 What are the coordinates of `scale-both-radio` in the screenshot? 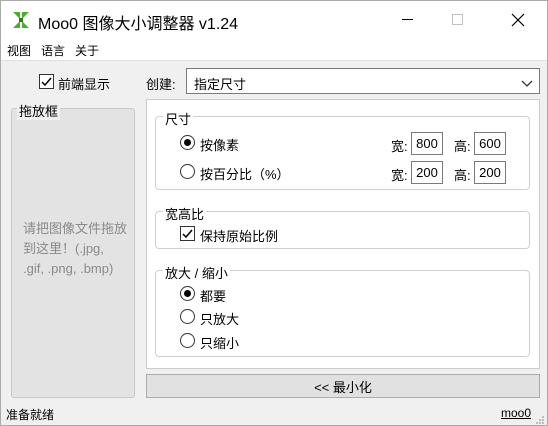 It's located at (187, 293).